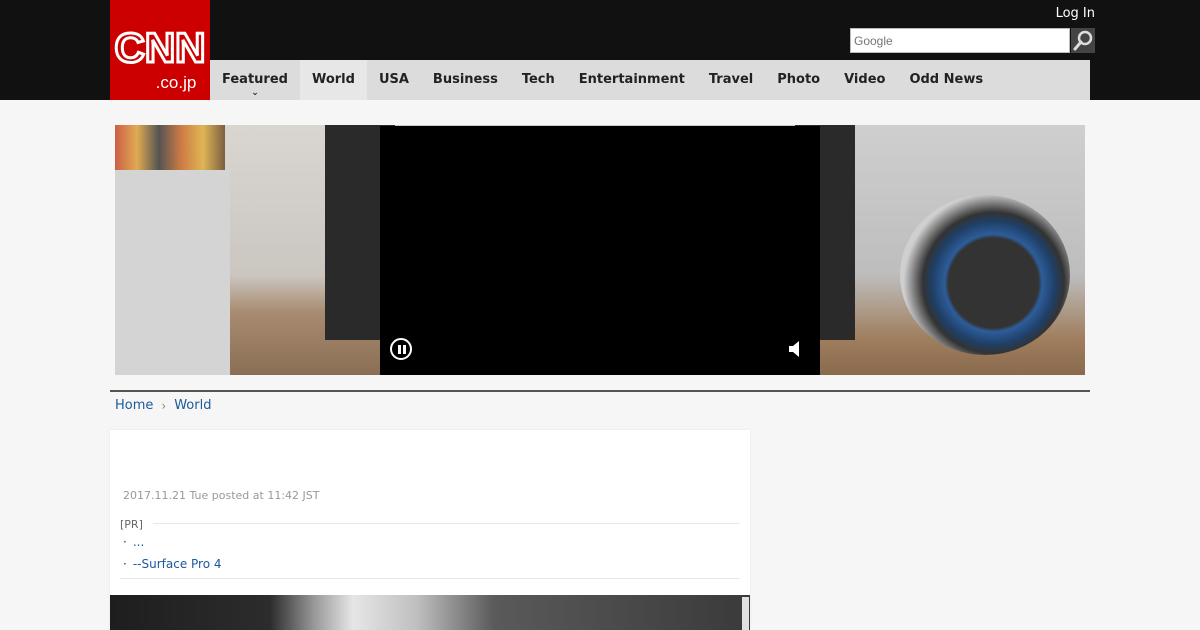 The image size is (1200, 630). I want to click on nav-item-travel: Travel, so click(731, 80).